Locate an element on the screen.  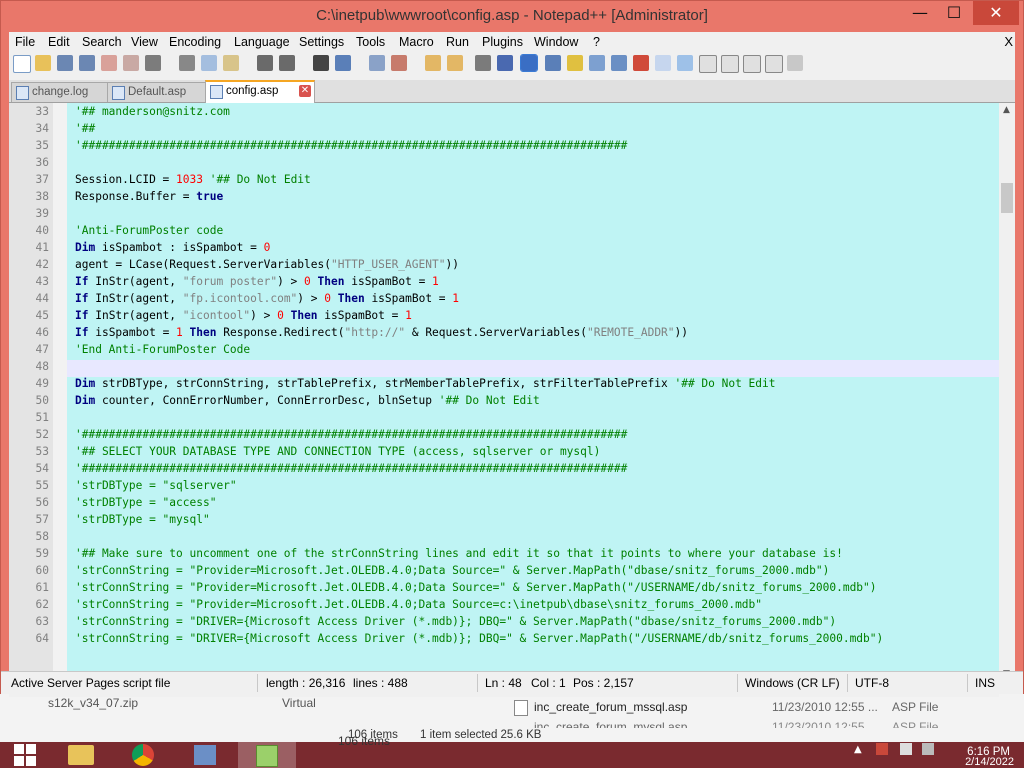
close-document-button: X is located at coordinates (1008, 41).